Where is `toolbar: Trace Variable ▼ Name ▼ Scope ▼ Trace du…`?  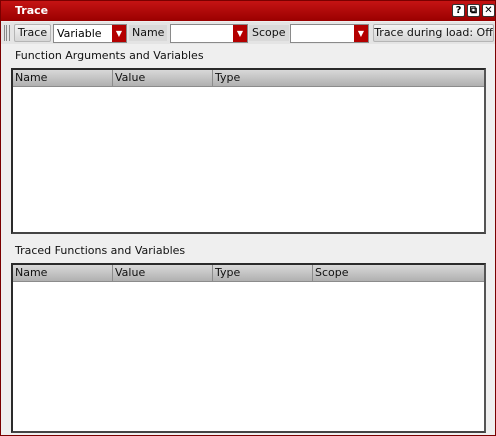
toolbar: Trace Variable ▼ Name ▼ Scope ▼ Trace du… is located at coordinates (248, 33).